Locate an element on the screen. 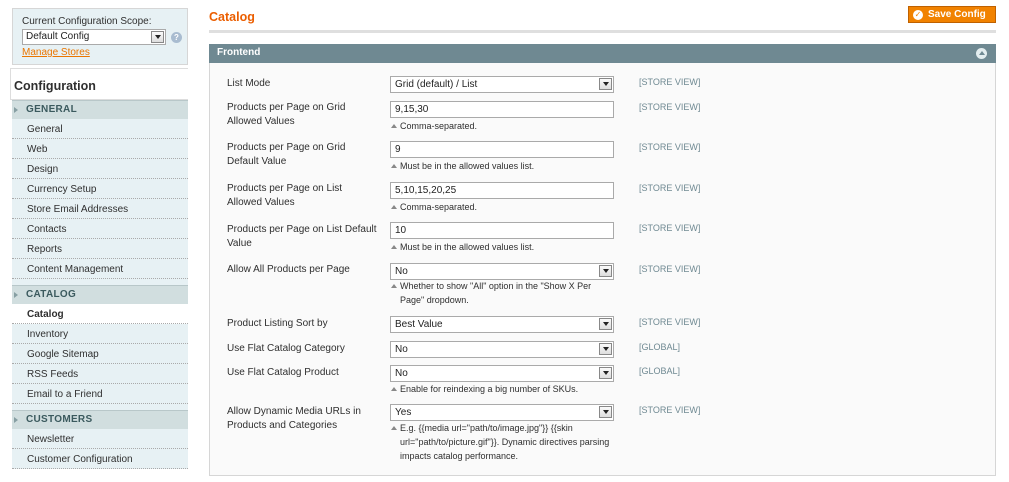 The width and height of the screenshot is (1009, 482). sidebar-item-content-management: Content Management is located at coordinates (100, 269).